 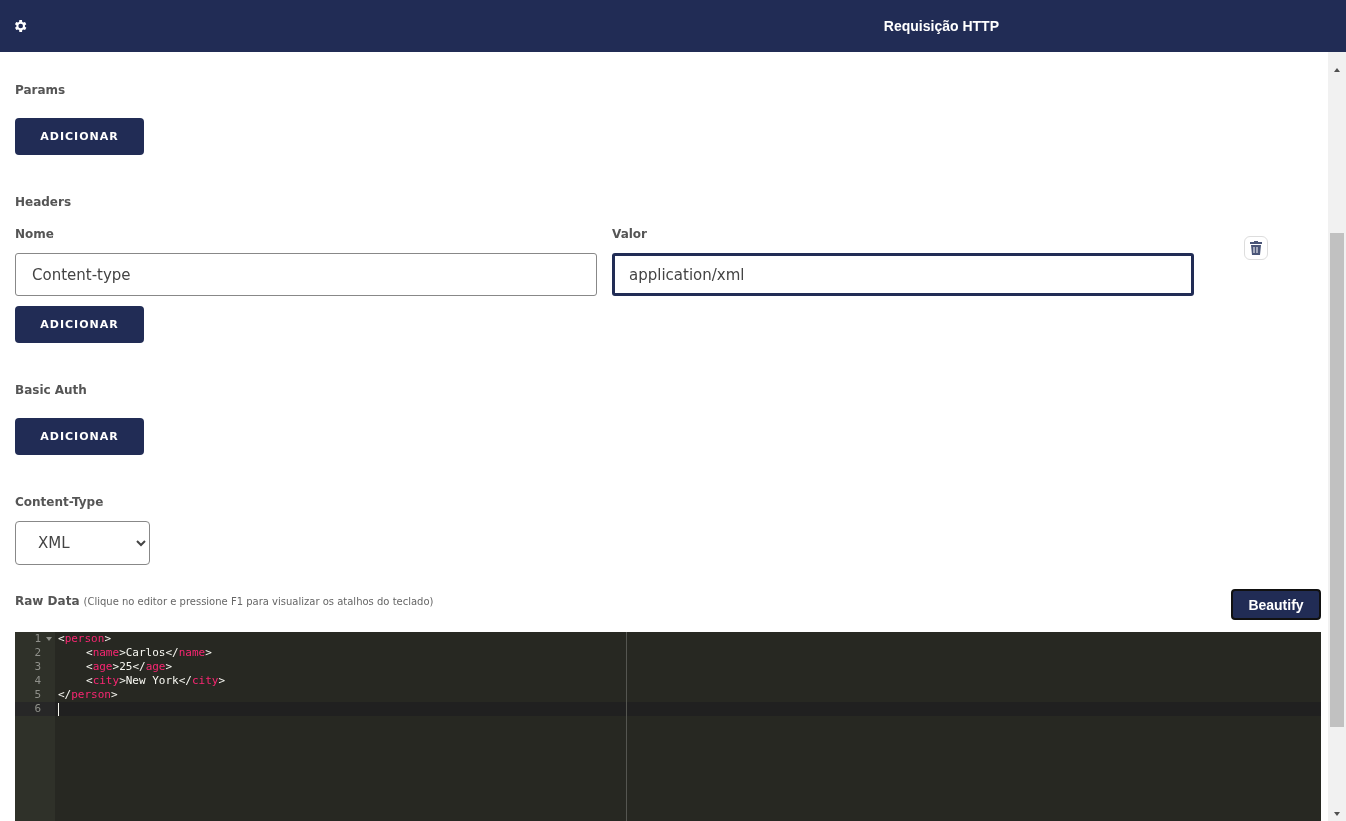 I want to click on code-line: <name>Carlos</name>, so click(x=149, y=653).